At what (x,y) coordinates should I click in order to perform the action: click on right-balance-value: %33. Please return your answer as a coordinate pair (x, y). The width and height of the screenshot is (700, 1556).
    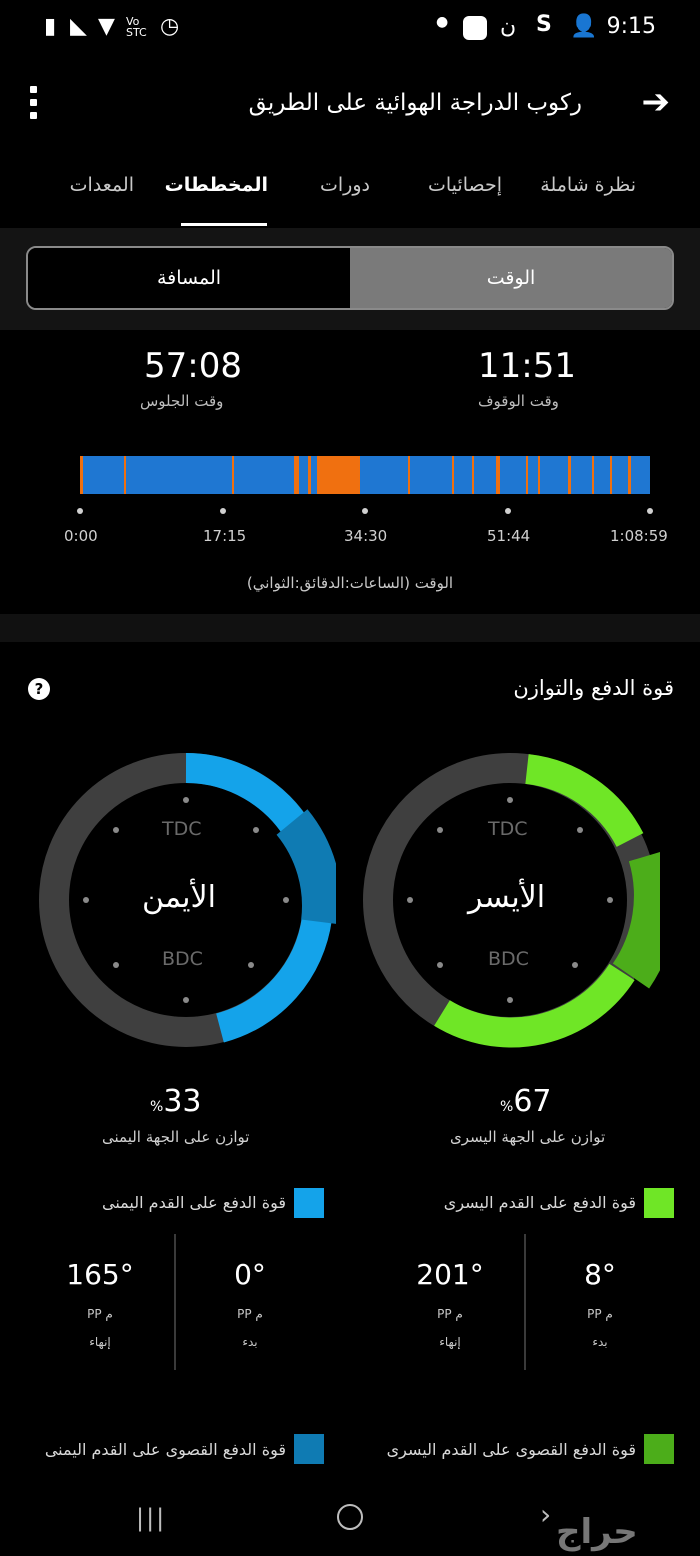
    Looking at the image, I should click on (176, 1101).